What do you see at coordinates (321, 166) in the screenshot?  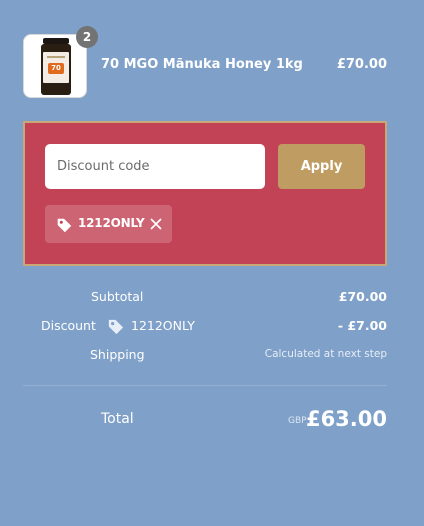 I see `apply-button: Apply` at bounding box center [321, 166].